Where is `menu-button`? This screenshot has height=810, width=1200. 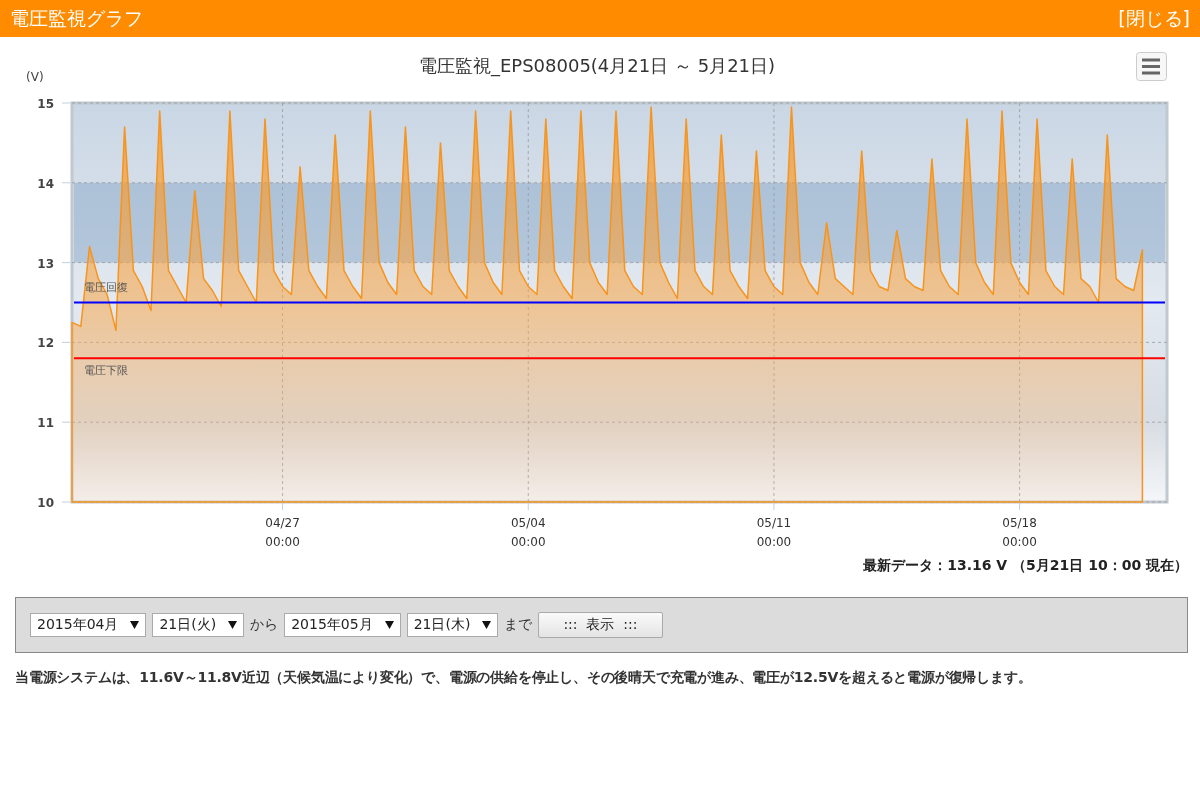 menu-button is located at coordinates (1151, 66).